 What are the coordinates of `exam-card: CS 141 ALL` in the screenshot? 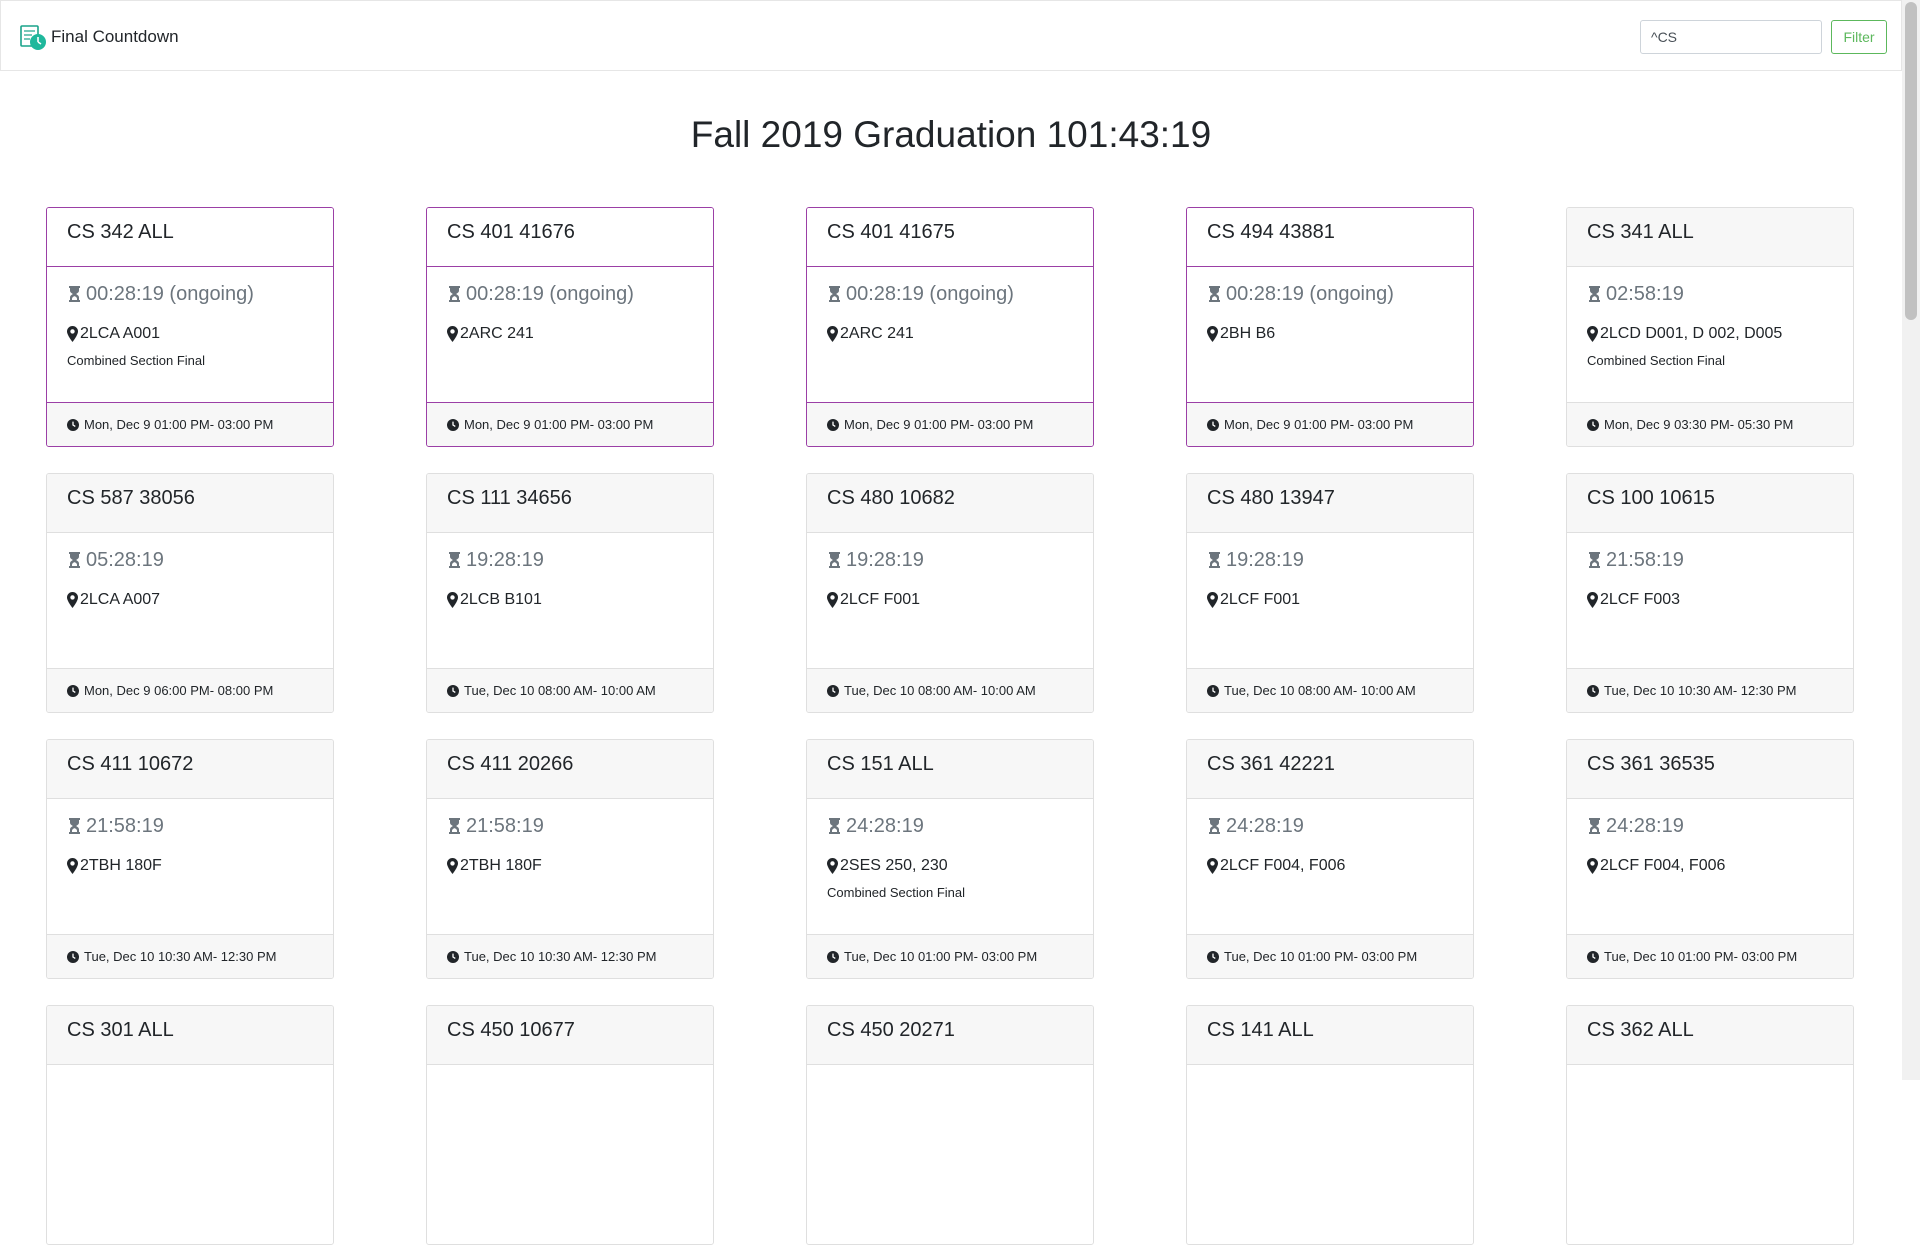 It's located at (1330, 1125).